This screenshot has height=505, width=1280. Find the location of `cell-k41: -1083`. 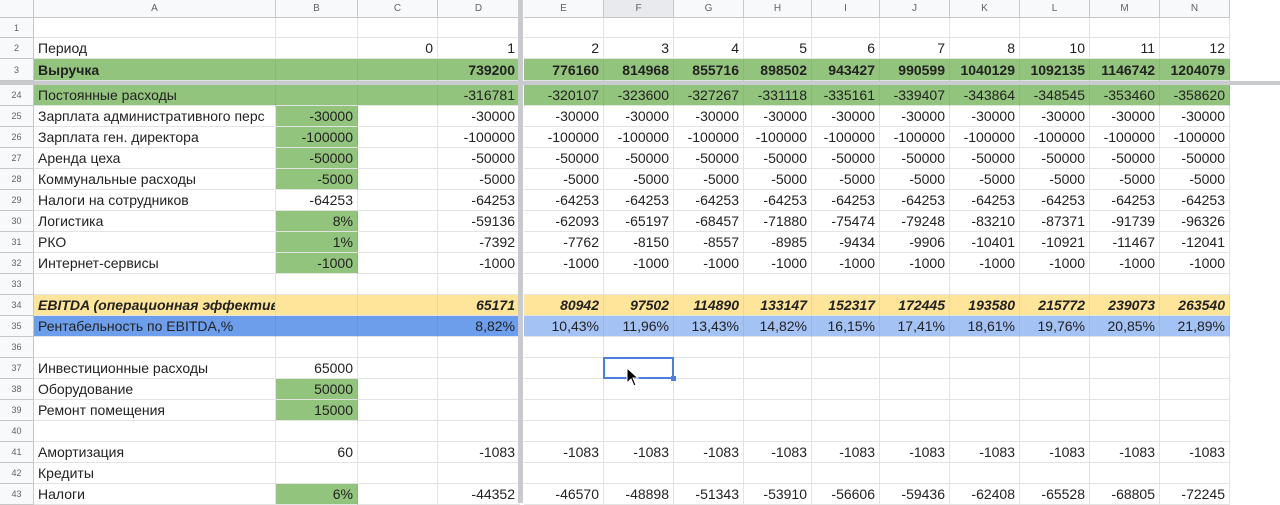

cell-k41: -1083 is located at coordinates (985, 452).